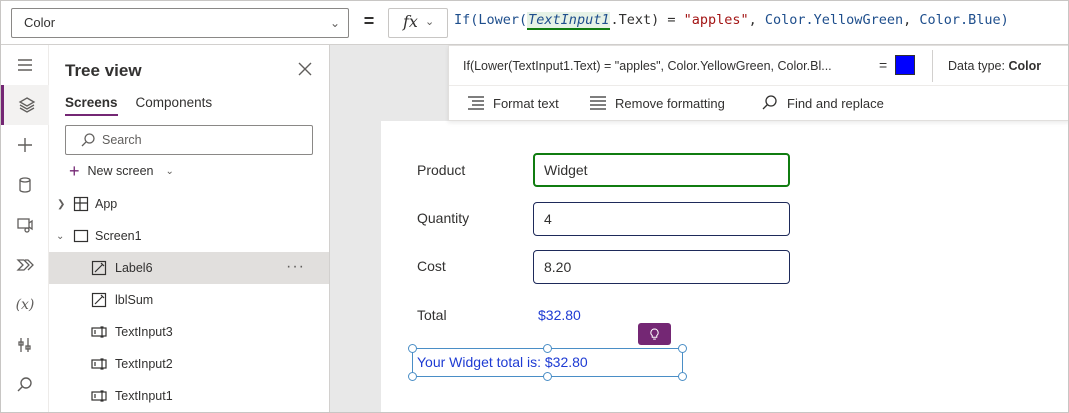 This screenshot has width=1069, height=413. I want to click on formula-token: ) =, so click(667, 20).